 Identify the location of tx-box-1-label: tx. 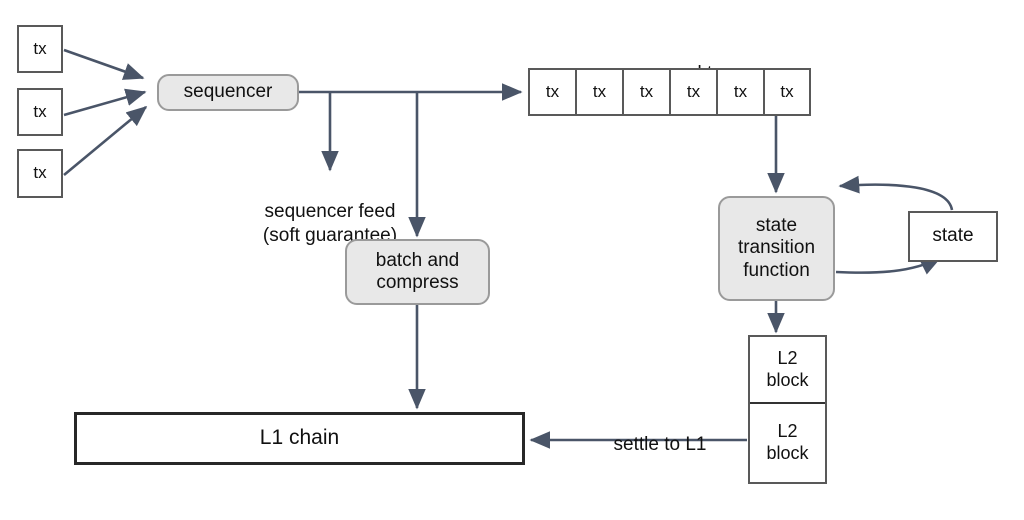
(40, 48).